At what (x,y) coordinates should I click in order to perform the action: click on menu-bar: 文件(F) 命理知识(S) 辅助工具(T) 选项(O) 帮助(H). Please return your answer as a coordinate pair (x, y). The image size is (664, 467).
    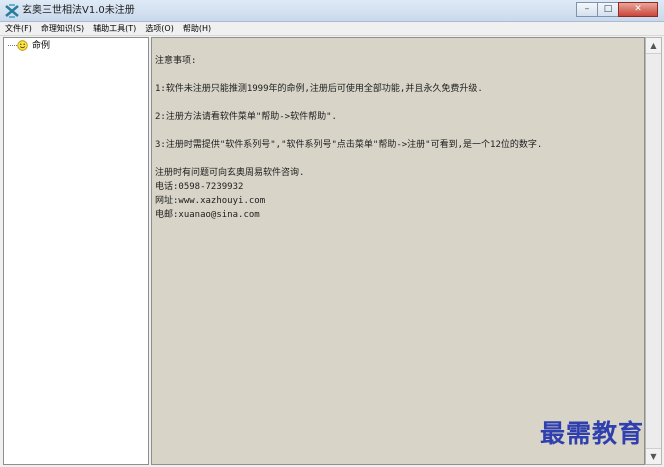
    Looking at the image, I should click on (332, 29).